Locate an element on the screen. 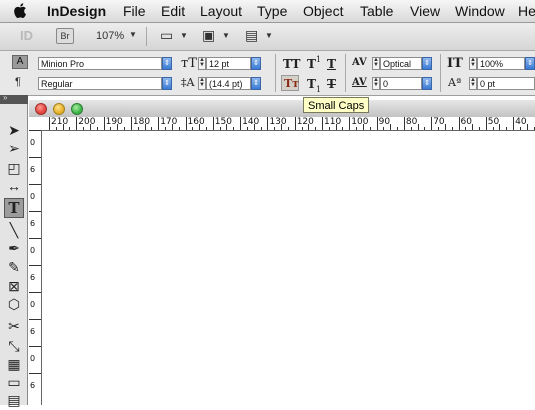 The height and width of the screenshot is (410, 535). leading-stepper: ▲ ▼ is located at coordinates (202, 83).